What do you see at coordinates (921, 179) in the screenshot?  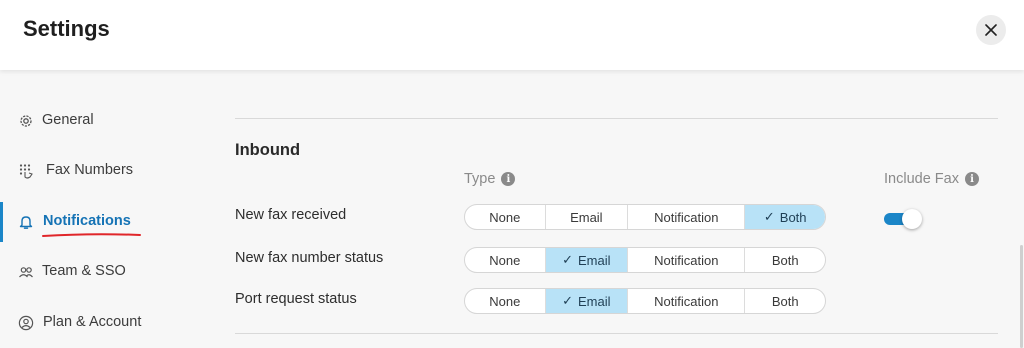 I see `include-fax-header-label: Include Fax` at bounding box center [921, 179].